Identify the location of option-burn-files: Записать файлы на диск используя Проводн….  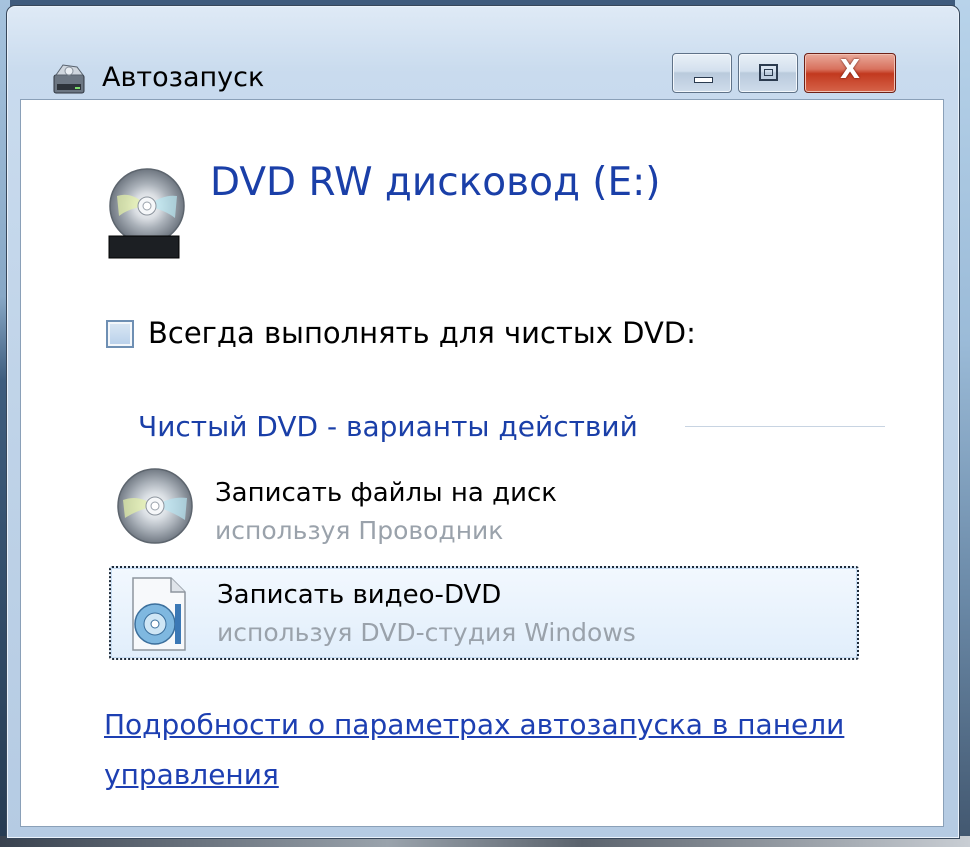
(482, 506).